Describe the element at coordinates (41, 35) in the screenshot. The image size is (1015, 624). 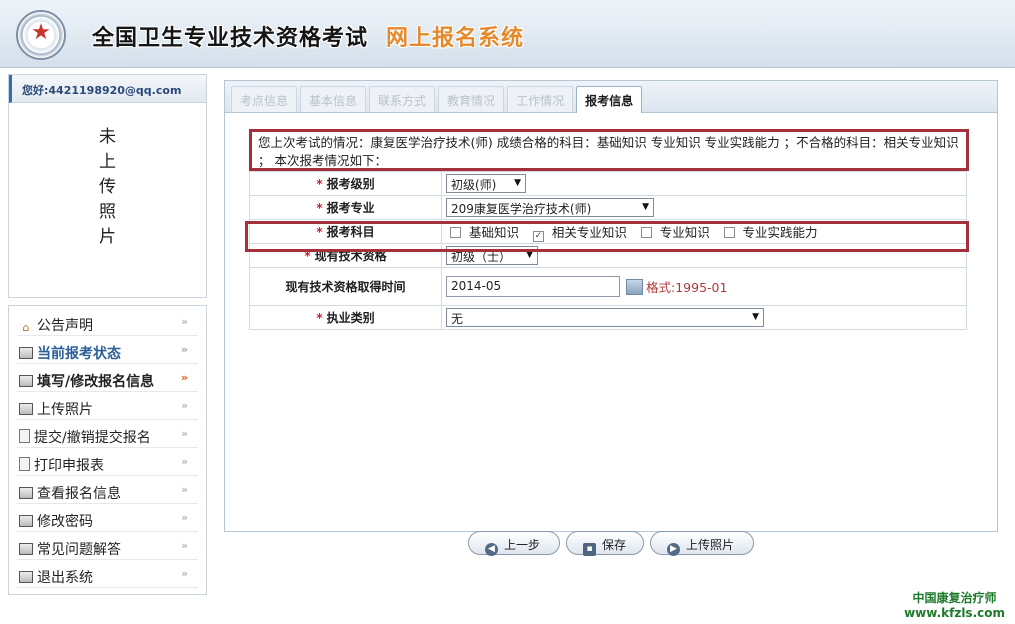
I see `logo: ★` at that location.